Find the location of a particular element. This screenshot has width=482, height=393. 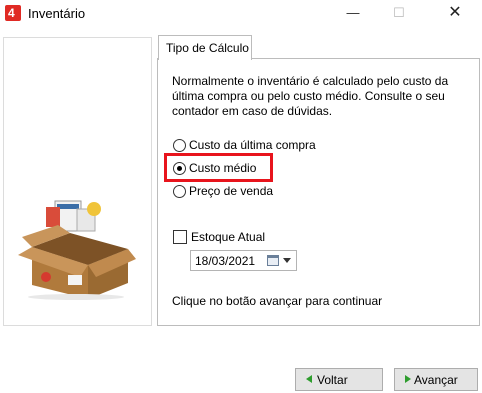

back-button: Voltar is located at coordinates (339, 379).